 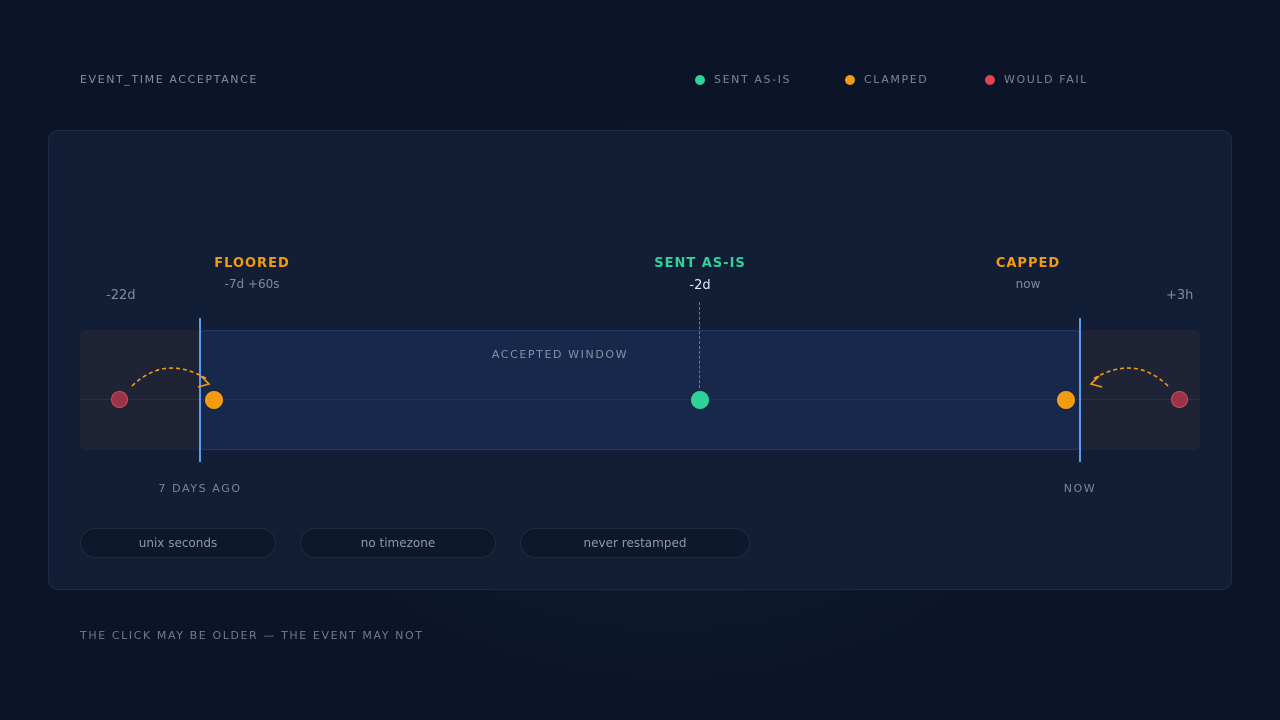 What do you see at coordinates (178, 543) in the screenshot?
I see `pill-unix-seconds: unix seconds` at bounding box center [178, 543].